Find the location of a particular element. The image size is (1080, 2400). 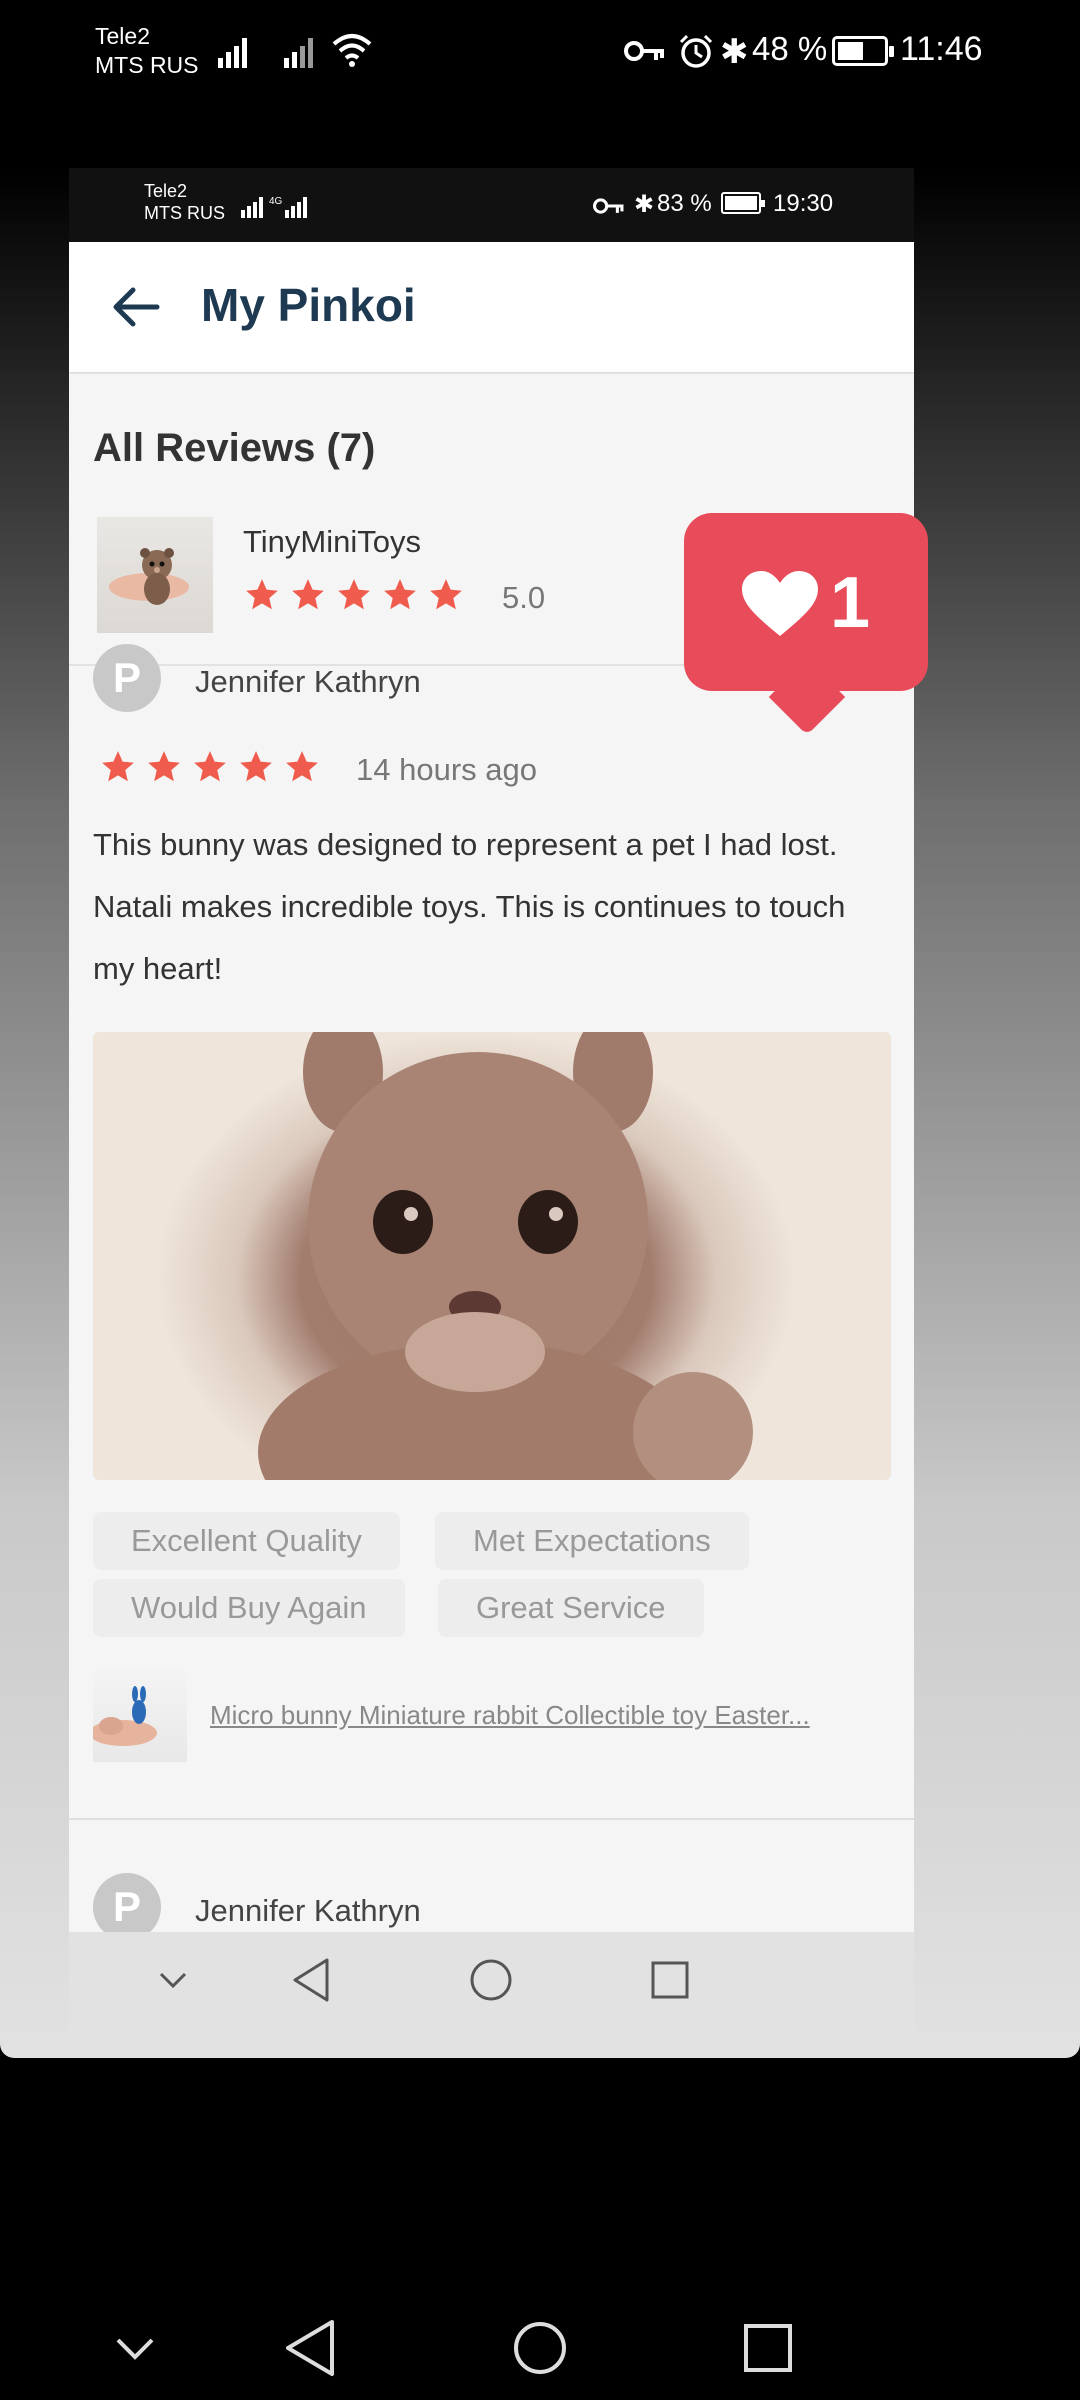

carrier-info: Tele2 MTS RUS is located at coordinates (147, 51).